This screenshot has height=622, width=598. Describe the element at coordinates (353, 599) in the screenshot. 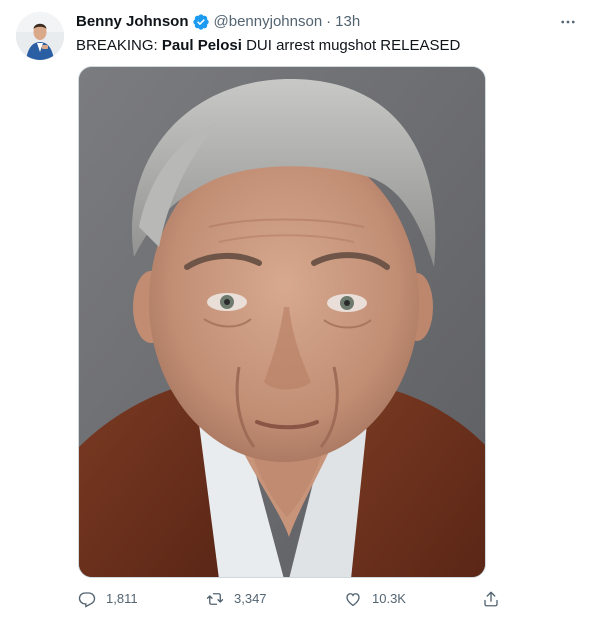

I see `heart-icon` at that location.